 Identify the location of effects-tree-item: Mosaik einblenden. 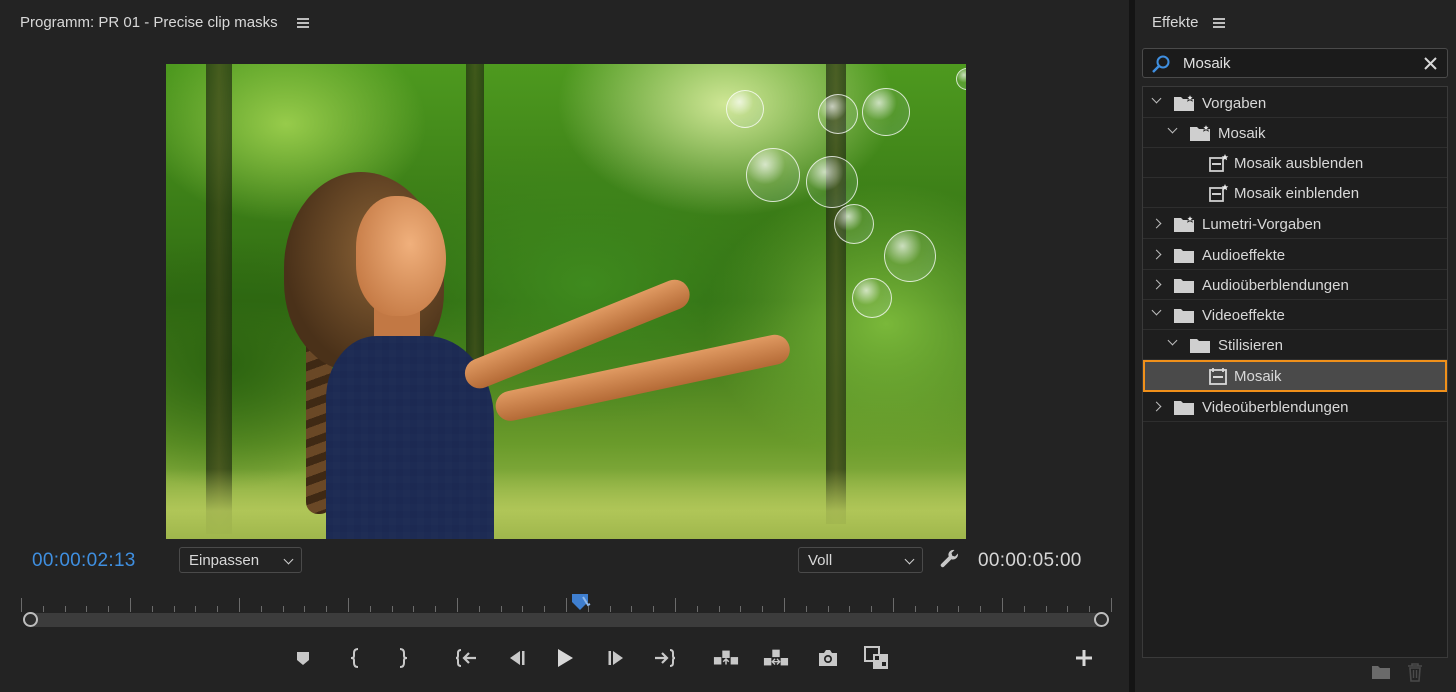
(1295, 193).